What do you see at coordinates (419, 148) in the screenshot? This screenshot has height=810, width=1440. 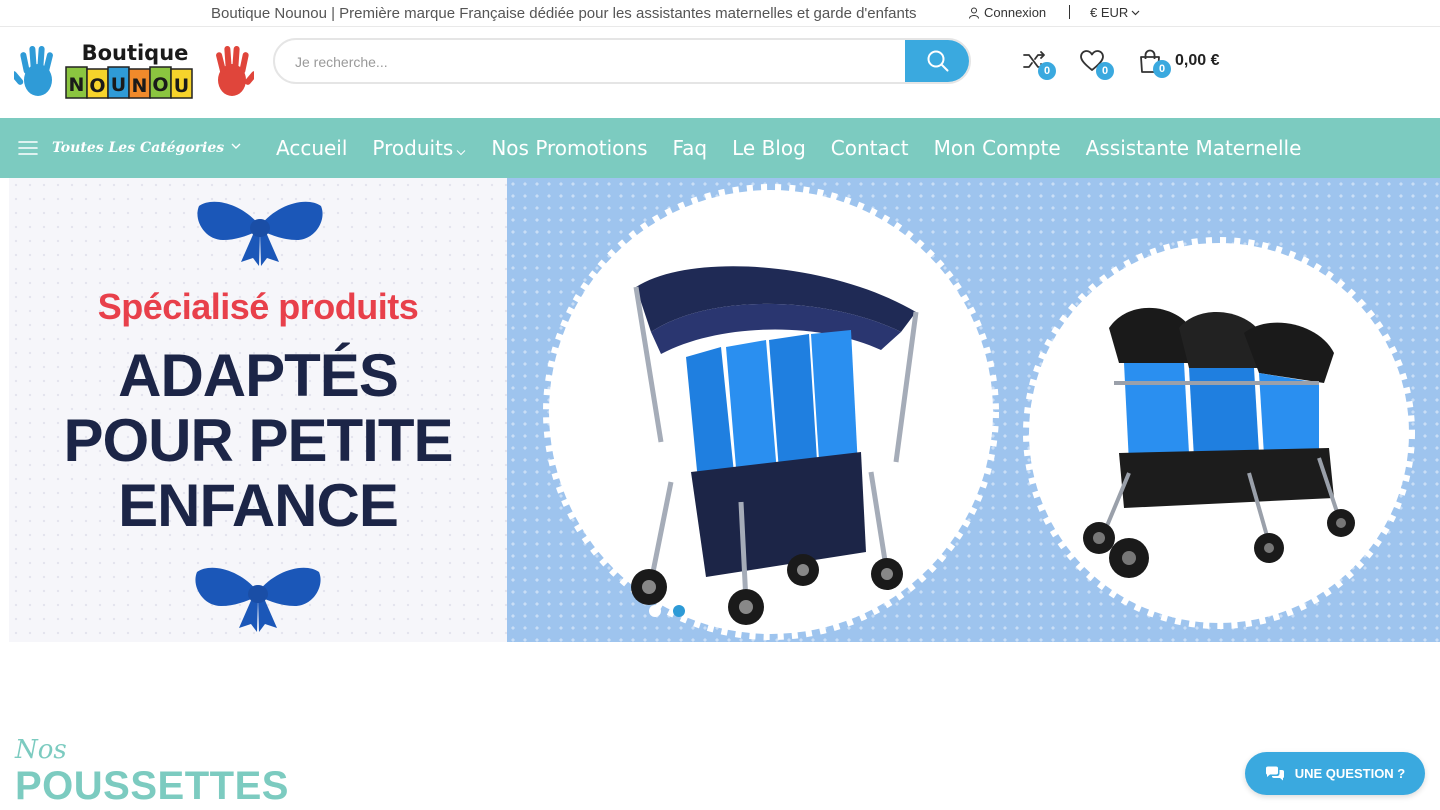 I see `nav-item-produits: Produits` at bounding box center [419, 148].